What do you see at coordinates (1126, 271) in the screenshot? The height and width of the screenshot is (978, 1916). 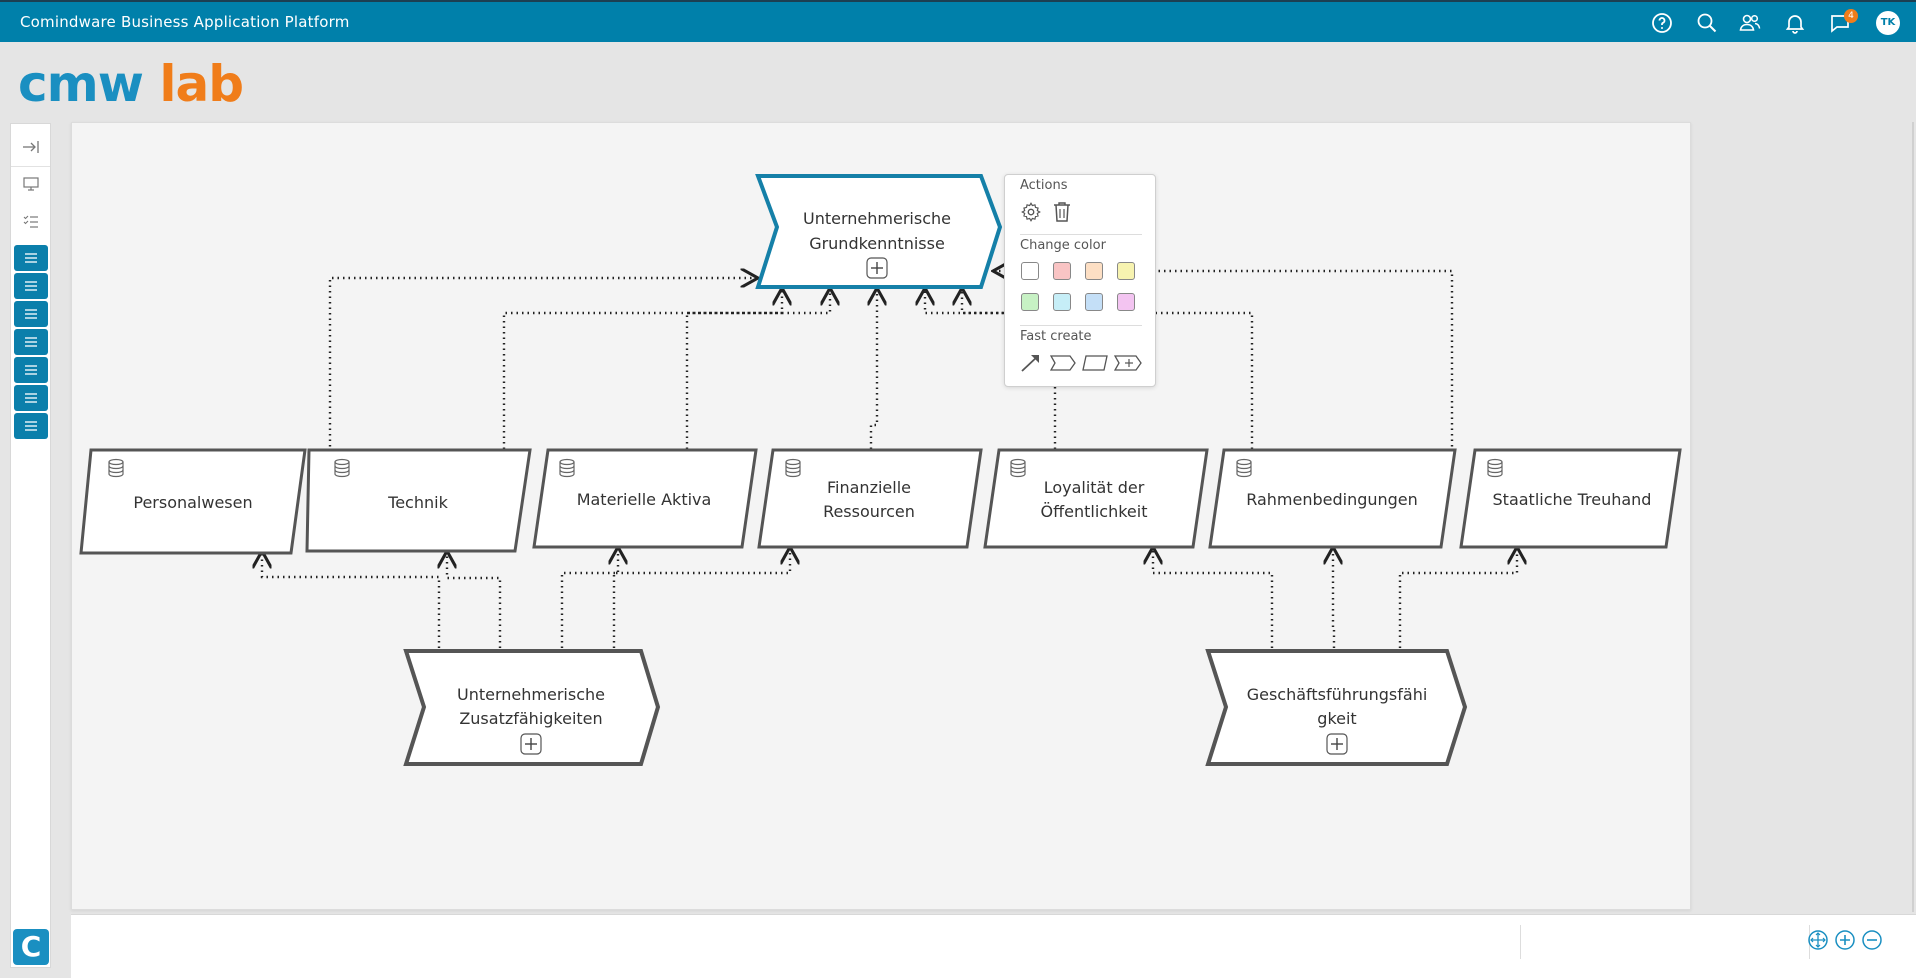 I see `color-swatch-yellow` at bounding box center [1126, 271].